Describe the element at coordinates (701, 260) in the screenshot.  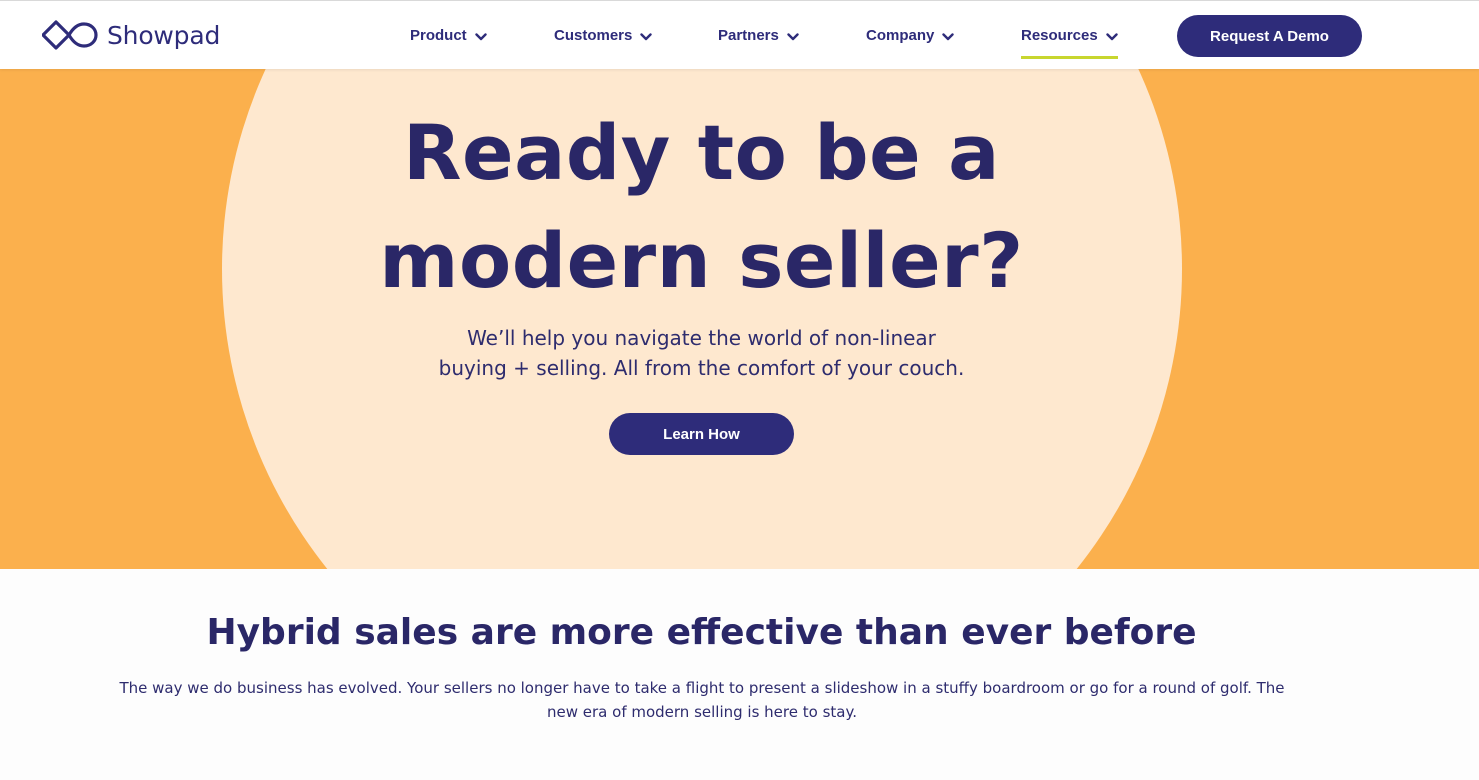
I see `hero-title-line-2: modern seller?` at that location.